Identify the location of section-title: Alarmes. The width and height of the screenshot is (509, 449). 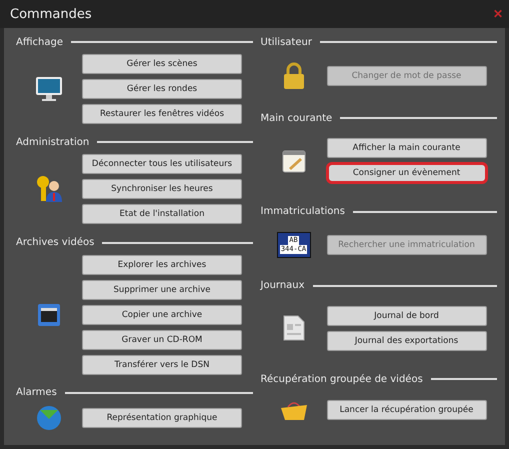
(36, 392).